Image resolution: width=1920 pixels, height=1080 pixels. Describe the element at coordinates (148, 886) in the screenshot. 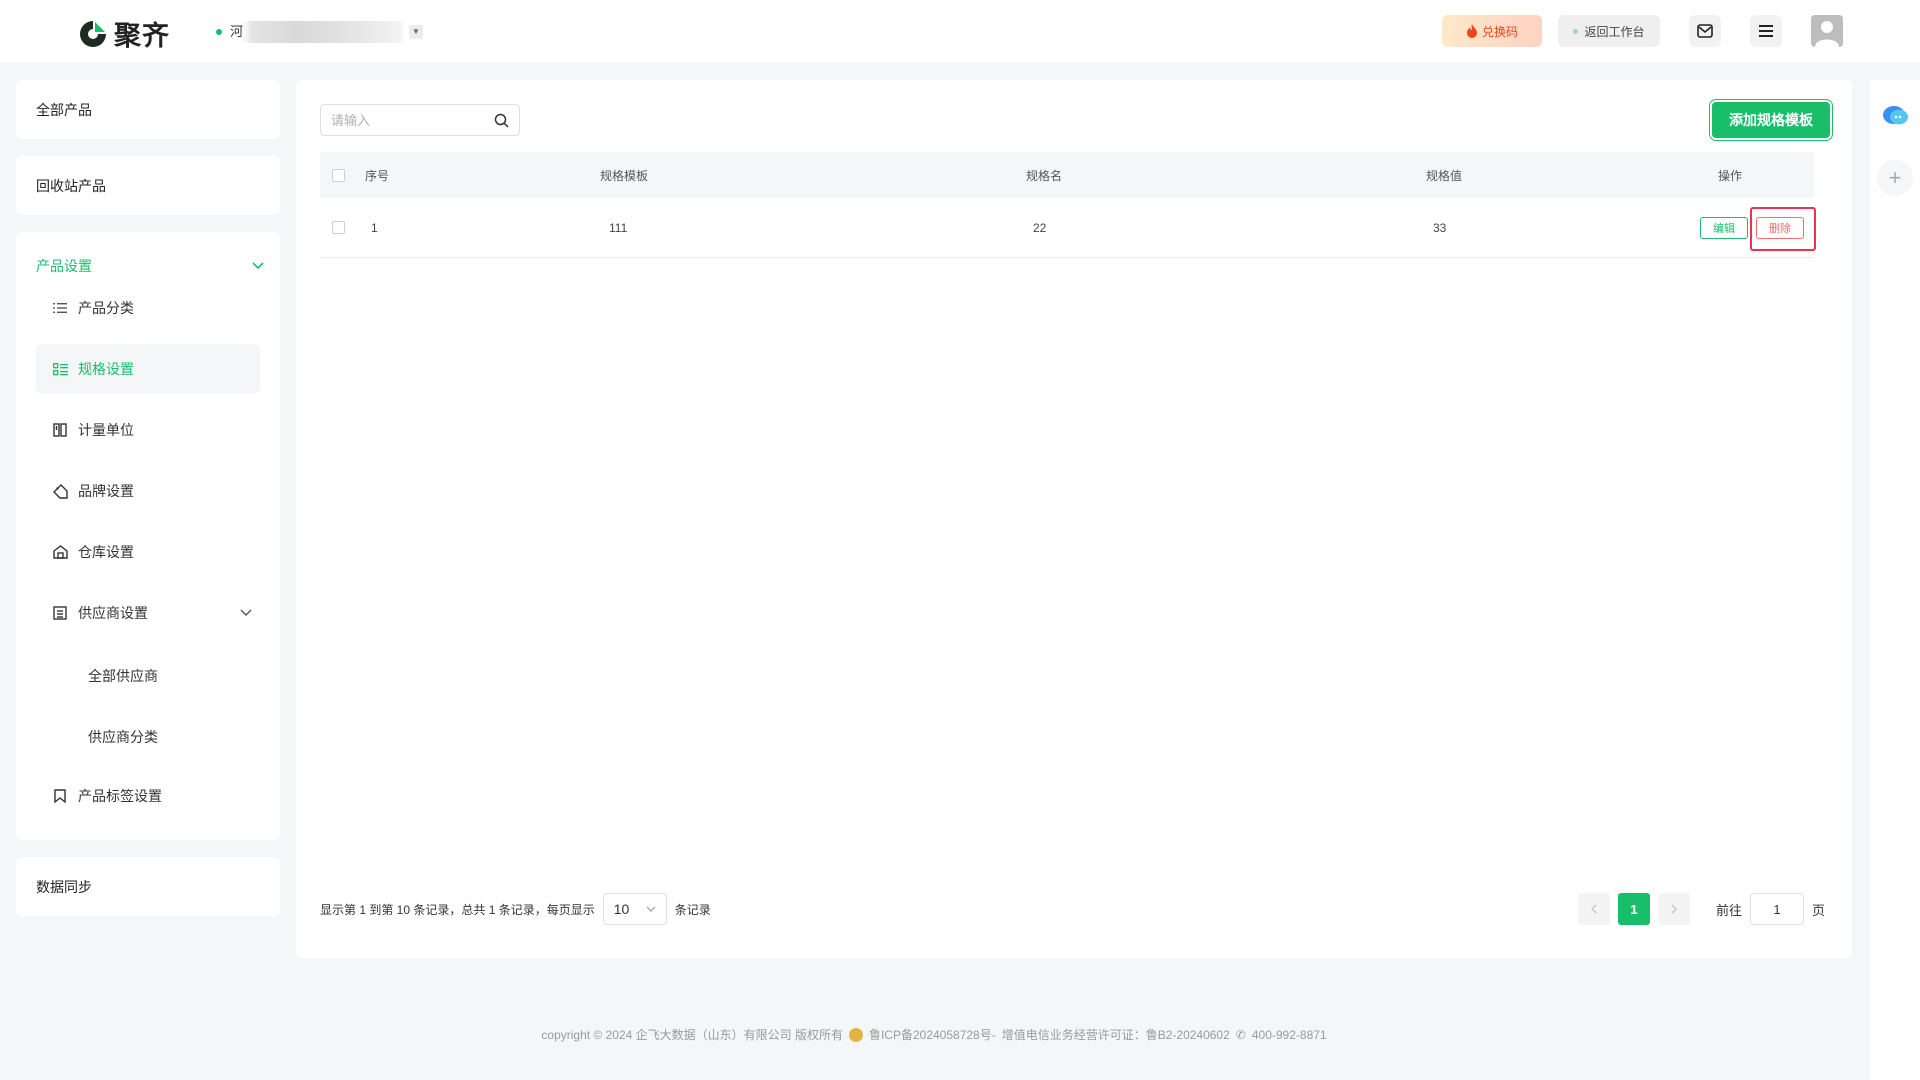

I see `sidebar-item-data-sync: 数据同步` at that location.